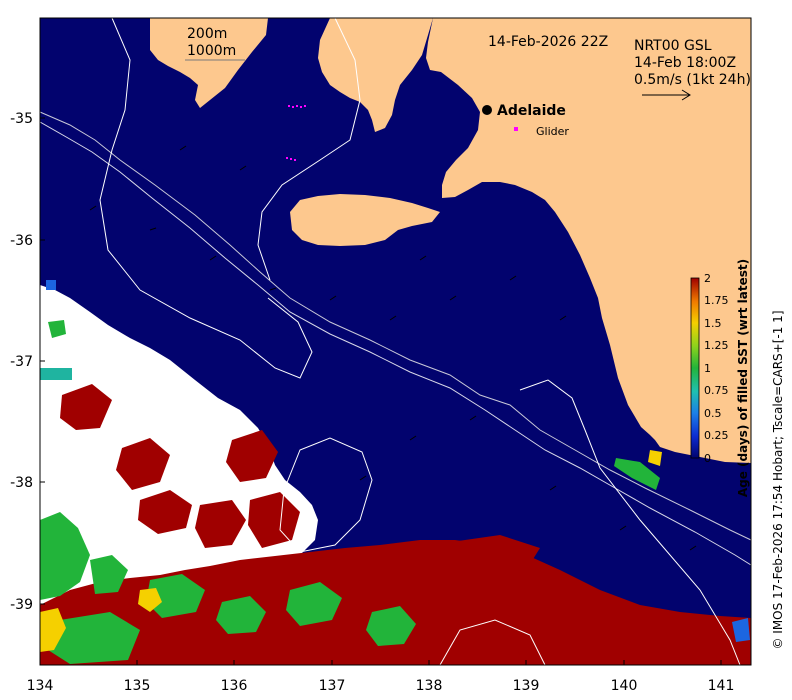 Image resolution: width=792 pixels, height=700 pixels. Describe the element at coordinates (685, 63) in the screenshot. I see `current-time-label: 14-Feb 18:00Z` at that location.